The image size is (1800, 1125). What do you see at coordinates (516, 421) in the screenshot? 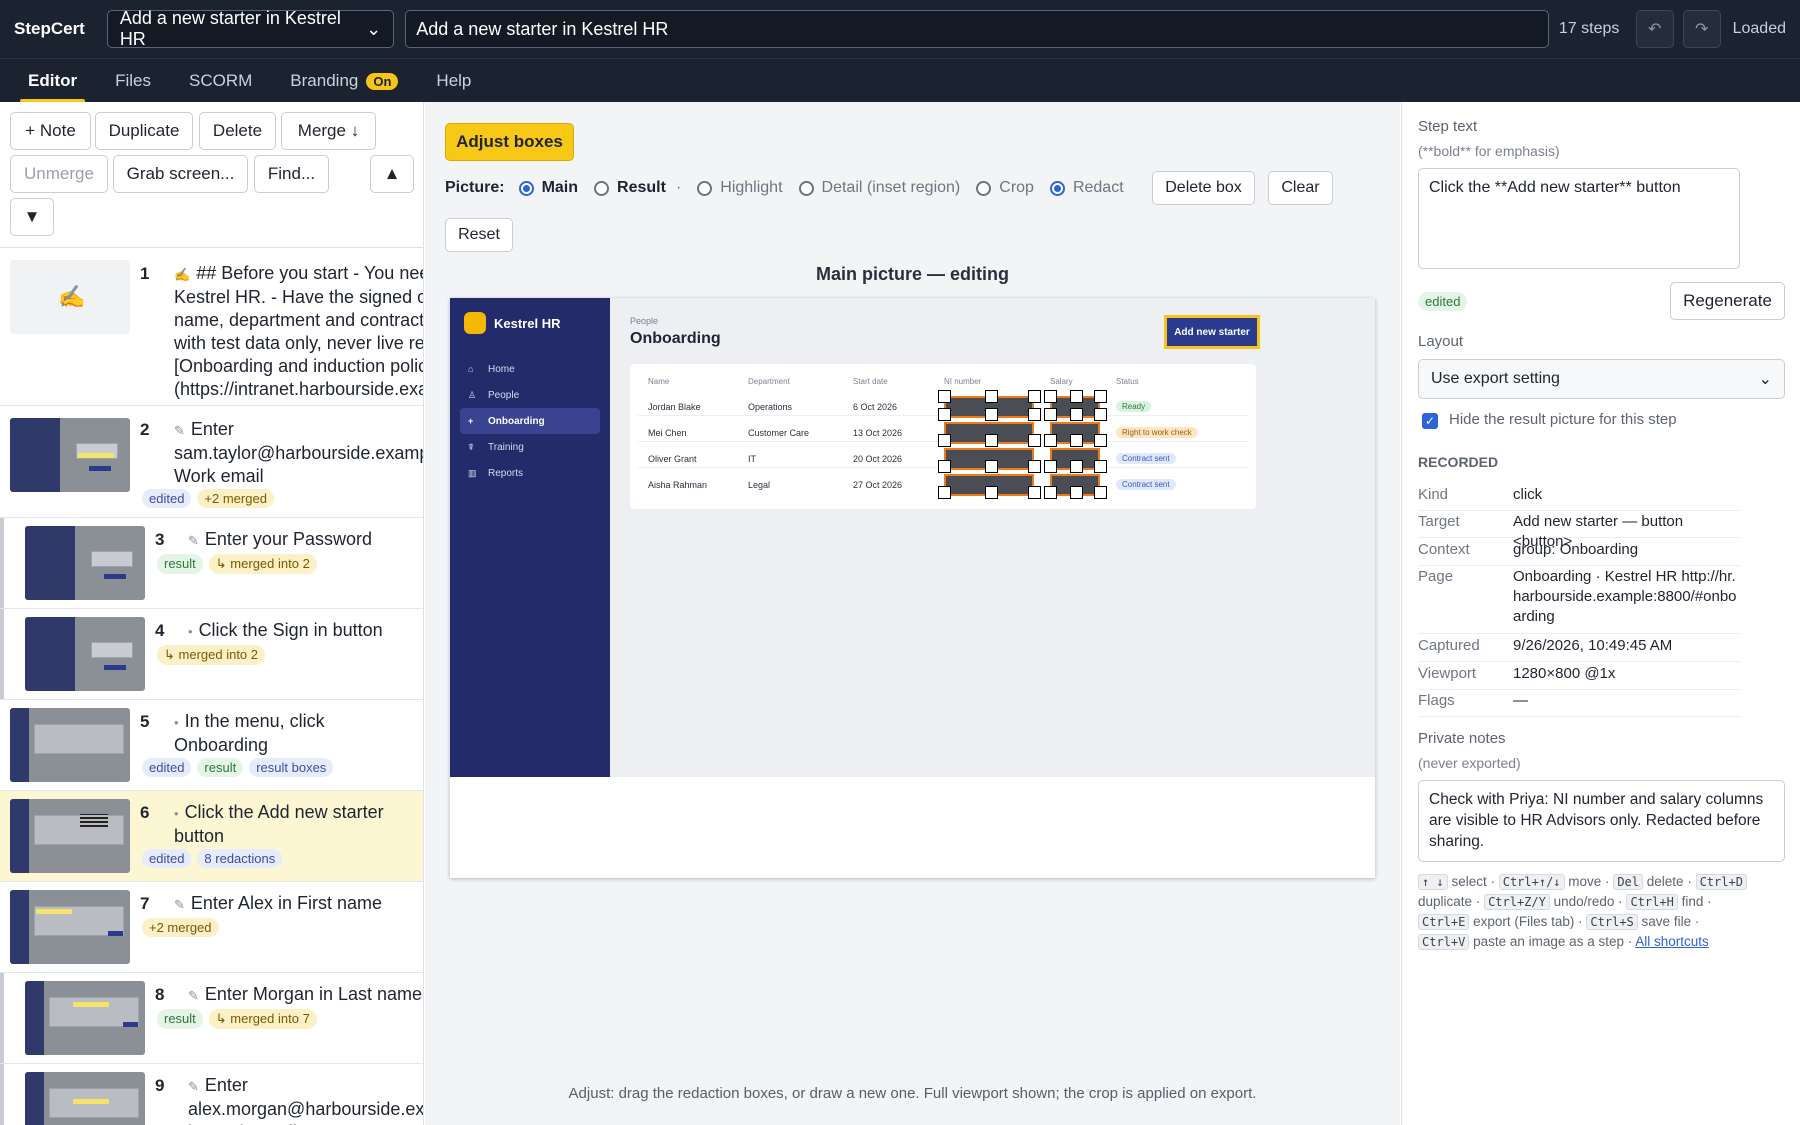
I see `nav-label: Onboarding` at bounding box center [516, 421].